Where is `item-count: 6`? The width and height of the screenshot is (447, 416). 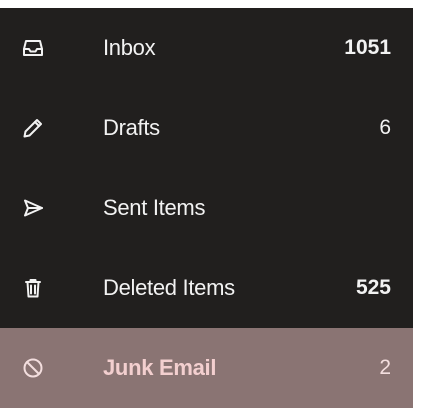
item-count: 6 is located at coordinates (385, 127).